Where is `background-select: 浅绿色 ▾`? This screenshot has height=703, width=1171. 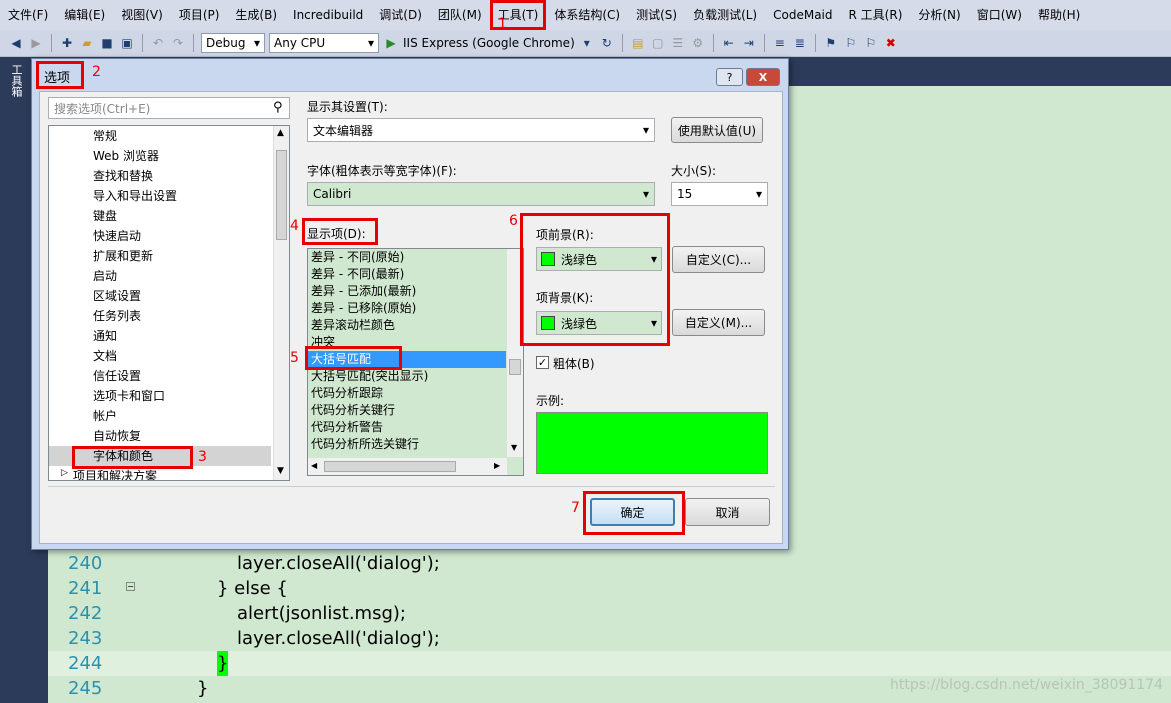 background-select: 浅绿色 ▾ is located at coordinates (599, 323).